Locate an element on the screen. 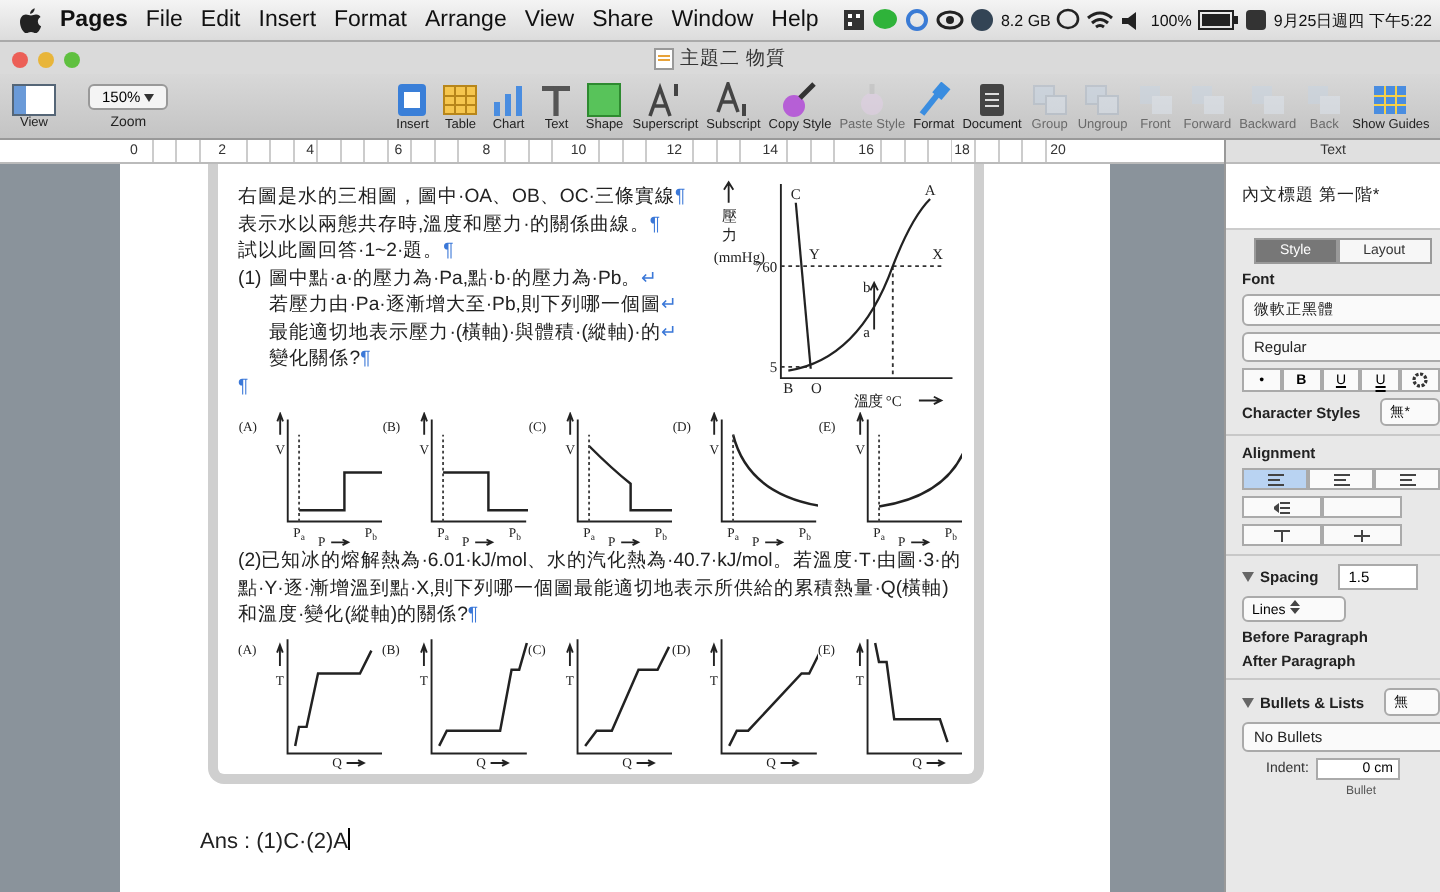 The height and width of the screenshot is (892, 1440). grid-icon is located at coordinates (1390, 99).